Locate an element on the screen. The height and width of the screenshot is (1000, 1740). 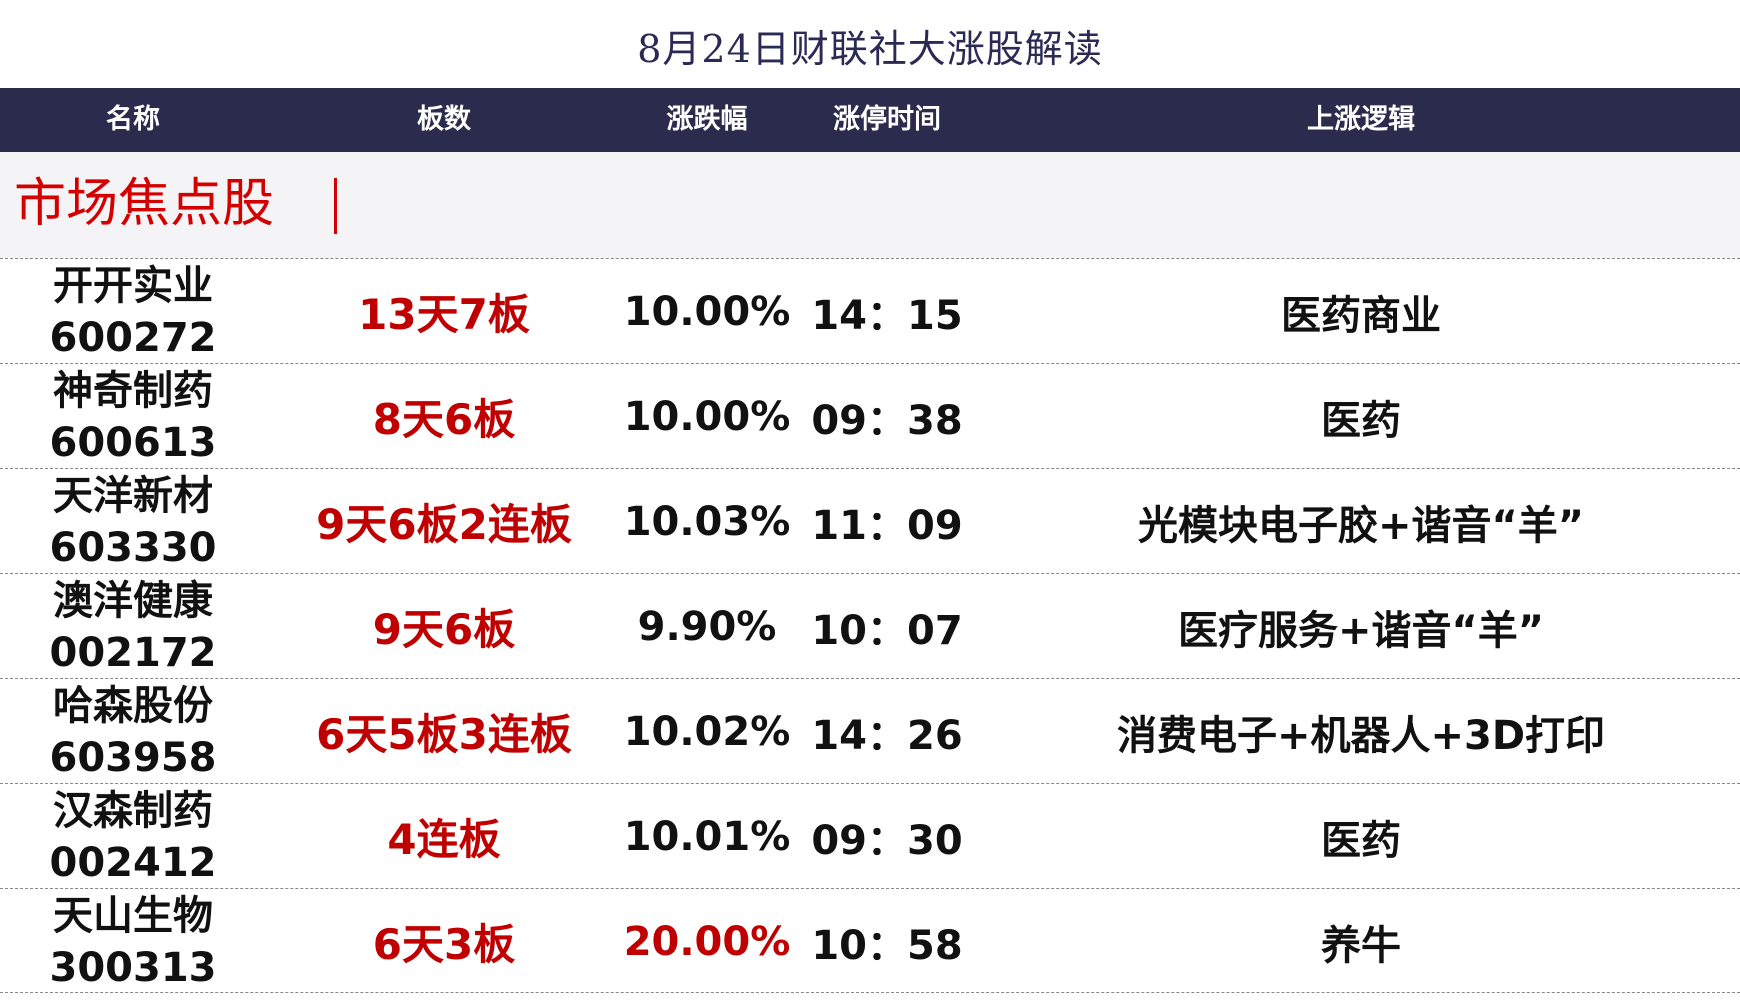
table-row: 开开实业 600272 13天7板 10.00% 14：15 医药商业 is located at coordinates (870, 310).